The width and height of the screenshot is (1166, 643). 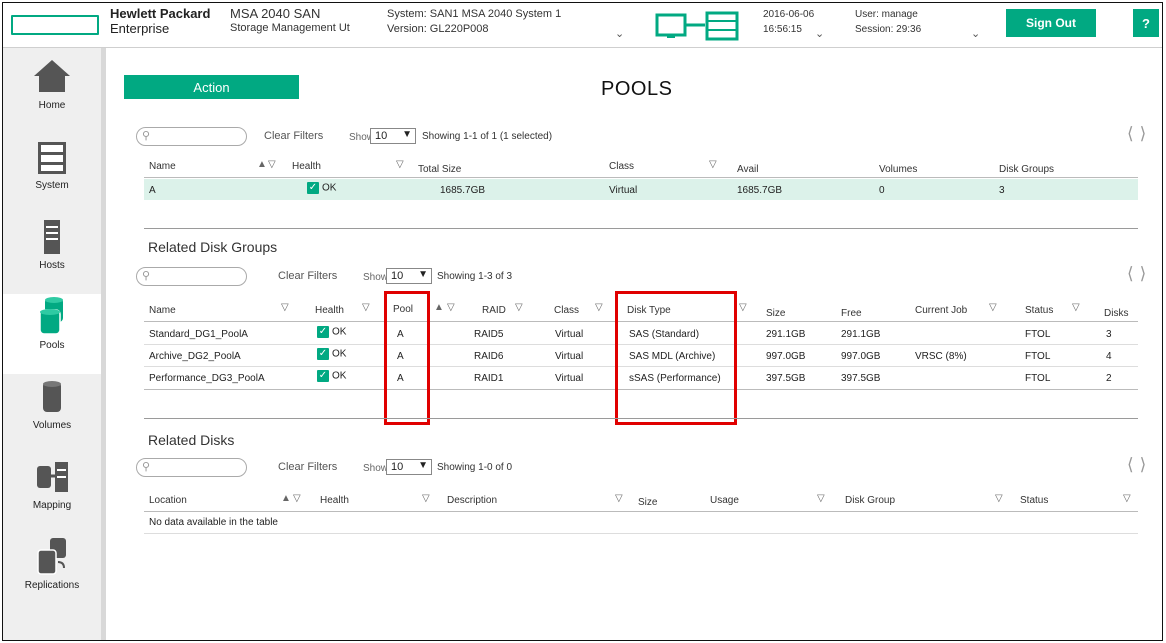 I want to click on col-header-disk-groups: Disk Groups, so click(x=1026, y=169).